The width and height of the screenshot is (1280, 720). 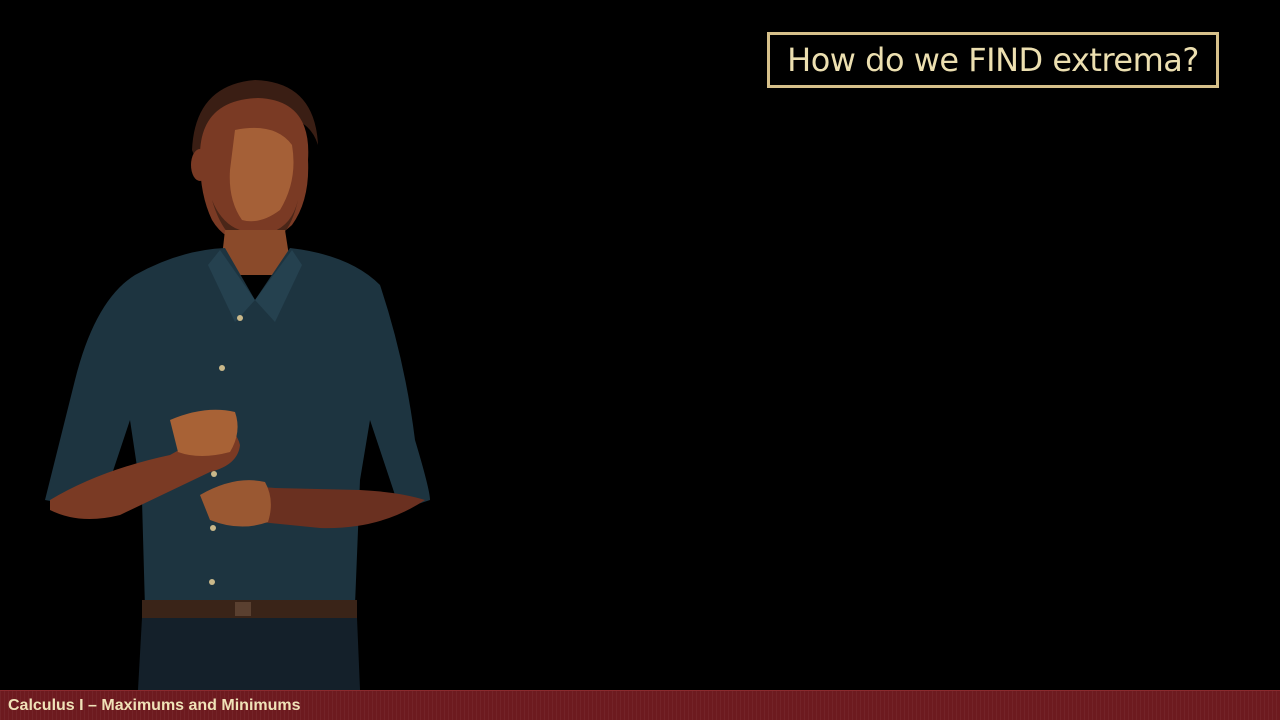 What do you see at coordinates (154, 705) in the screenshot?
I see `footer-course-title: Calculus I – Maximums and Minimums` at bounding box center [154, 705].